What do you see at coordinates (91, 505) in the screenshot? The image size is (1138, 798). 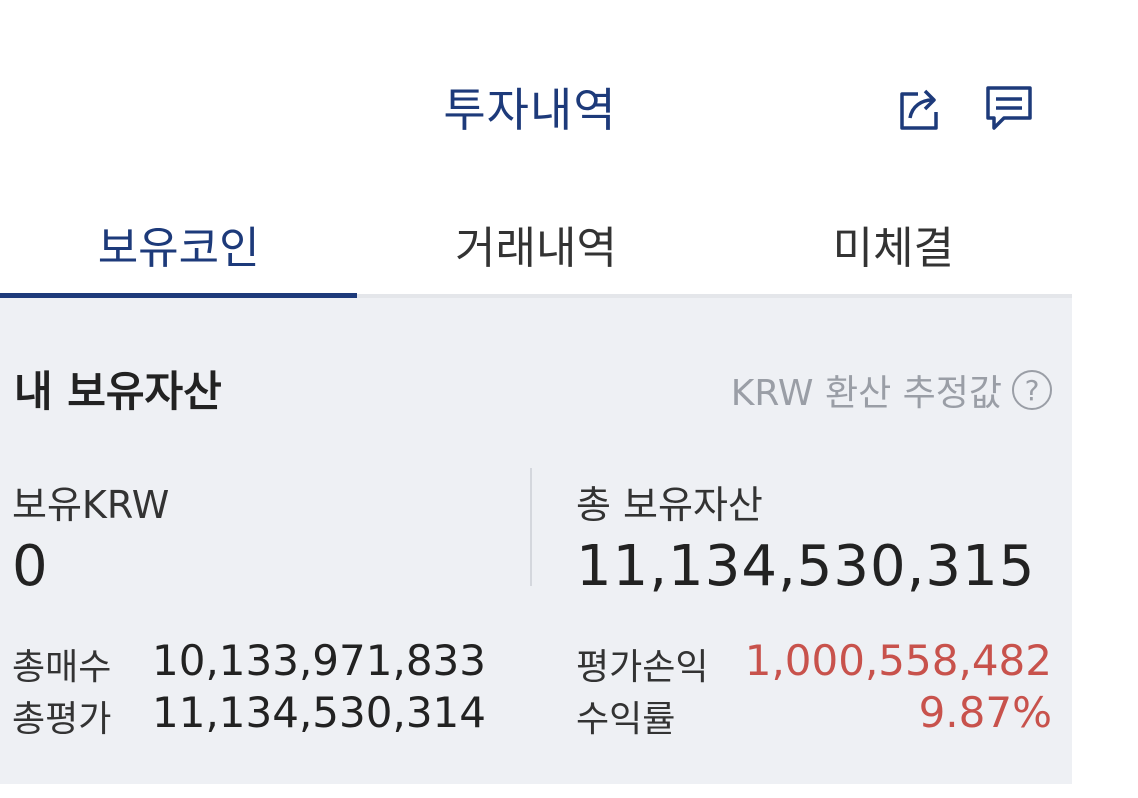 I see `krw-label: 보유KRW` at bounding box center [91, 505].